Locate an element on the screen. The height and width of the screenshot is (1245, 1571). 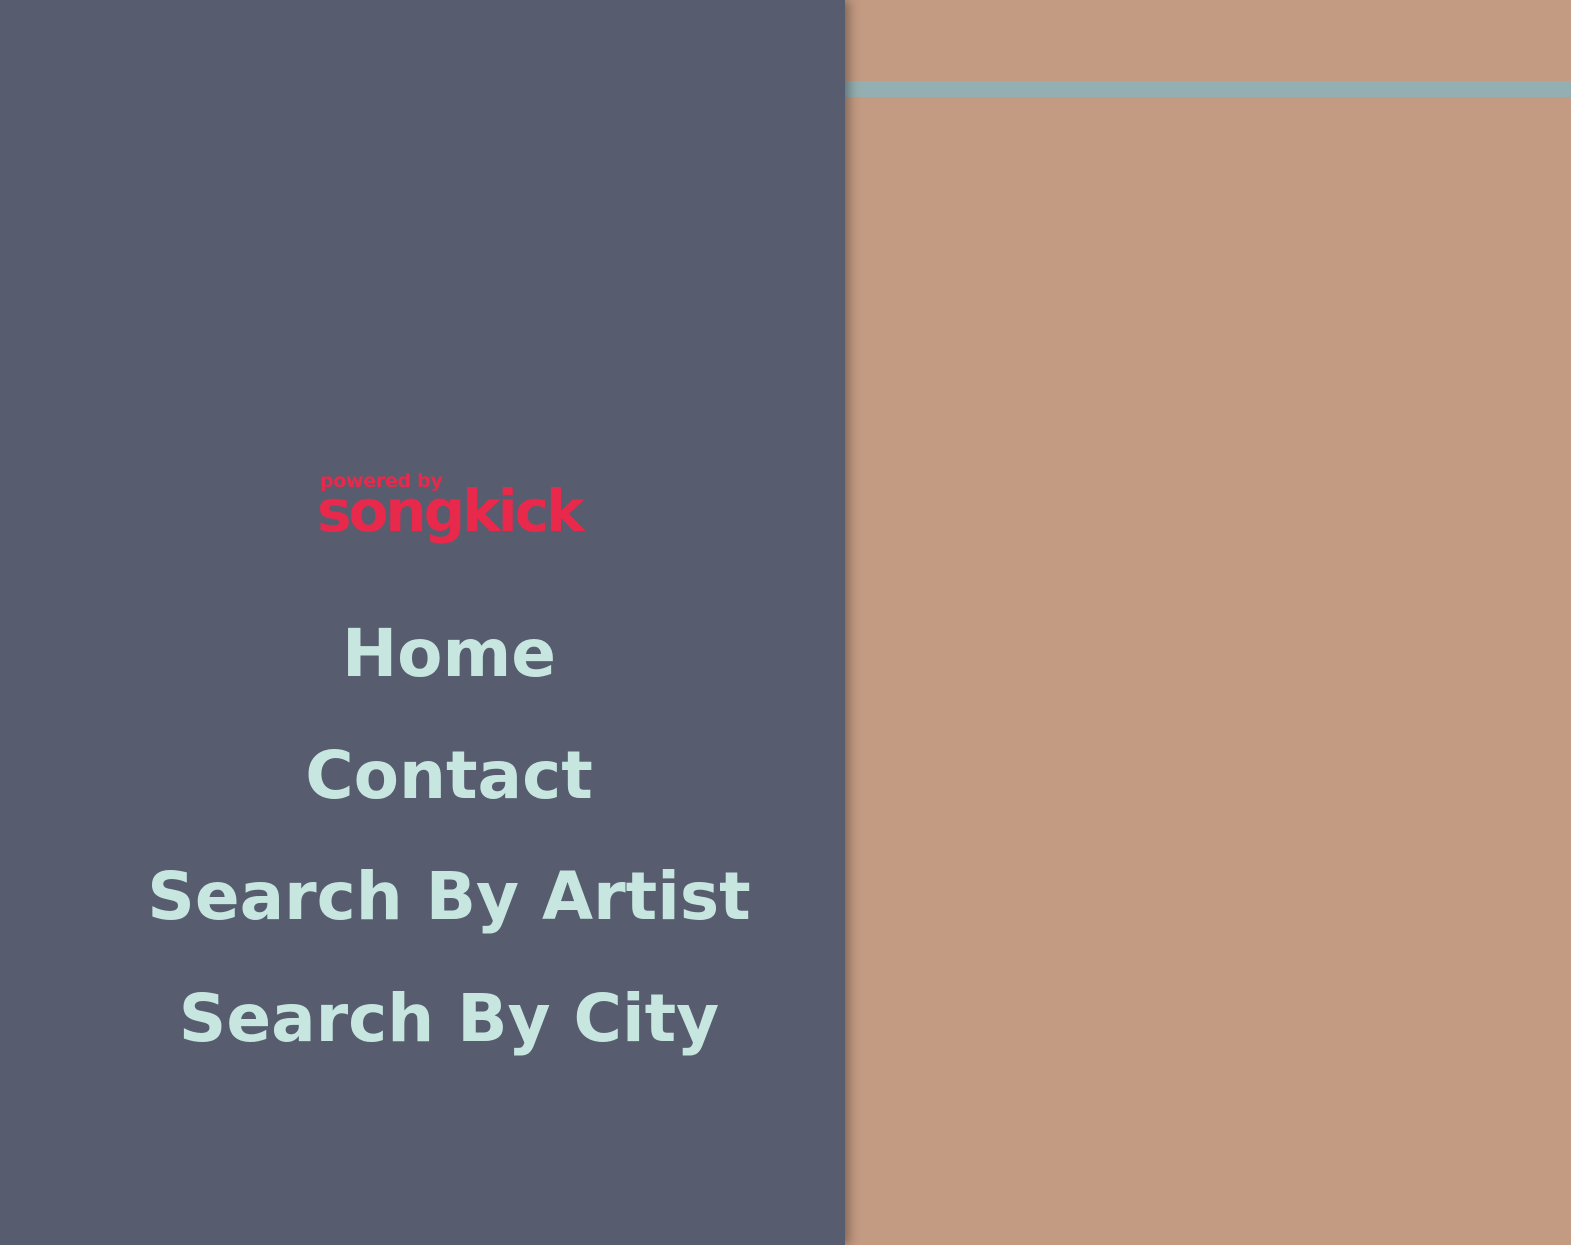
nav-item-search-by-city: Search By City is located at coordinates (449, 1019).